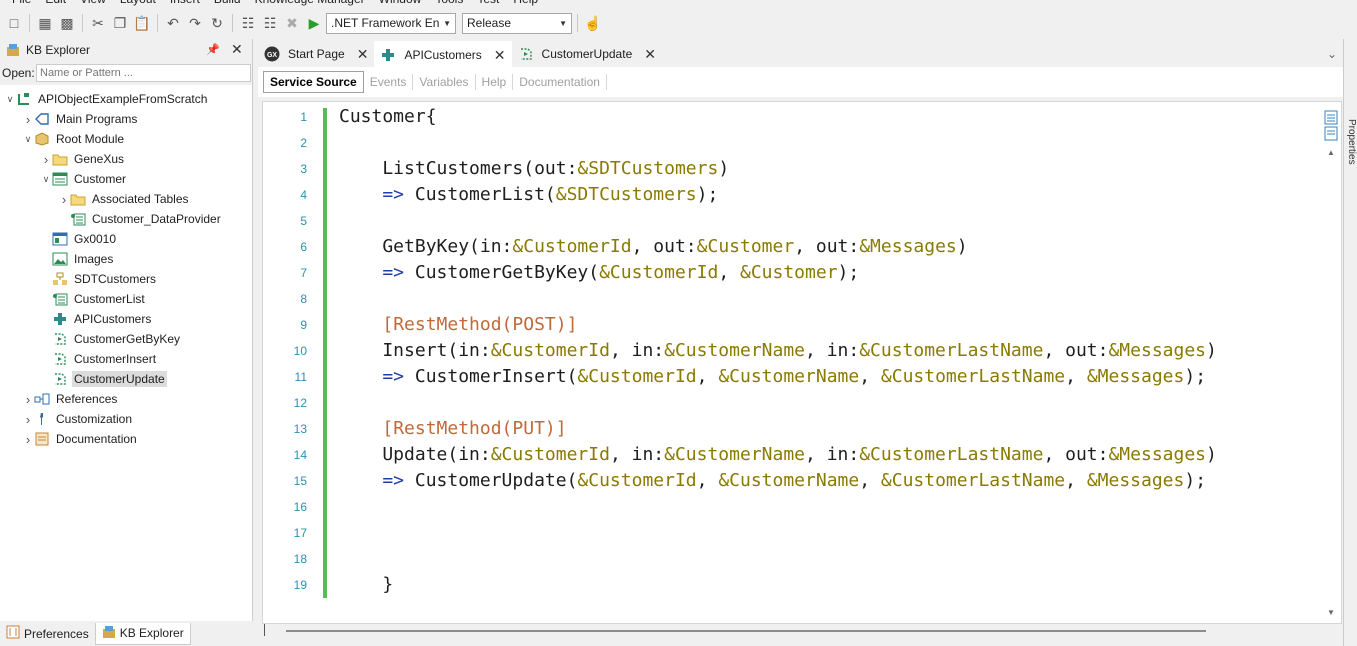 Image resolution: width=1357 pixels, height=646 pixels. What do you see at coordinates (237, 49) in the screenshot?
I see `close-icon: ✕` at bounding box center [237, 49].